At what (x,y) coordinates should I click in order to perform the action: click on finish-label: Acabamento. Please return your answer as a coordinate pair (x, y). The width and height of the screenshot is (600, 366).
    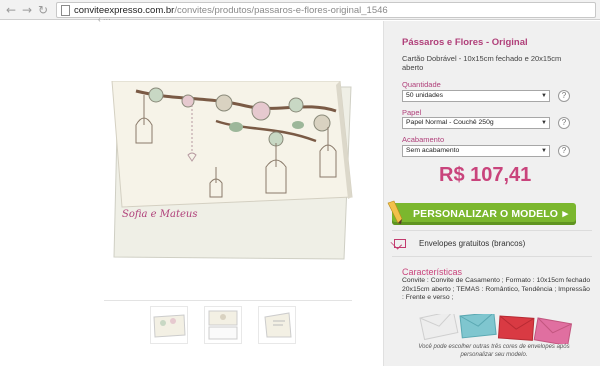
    Looking at the image, I should click on (423, 139).